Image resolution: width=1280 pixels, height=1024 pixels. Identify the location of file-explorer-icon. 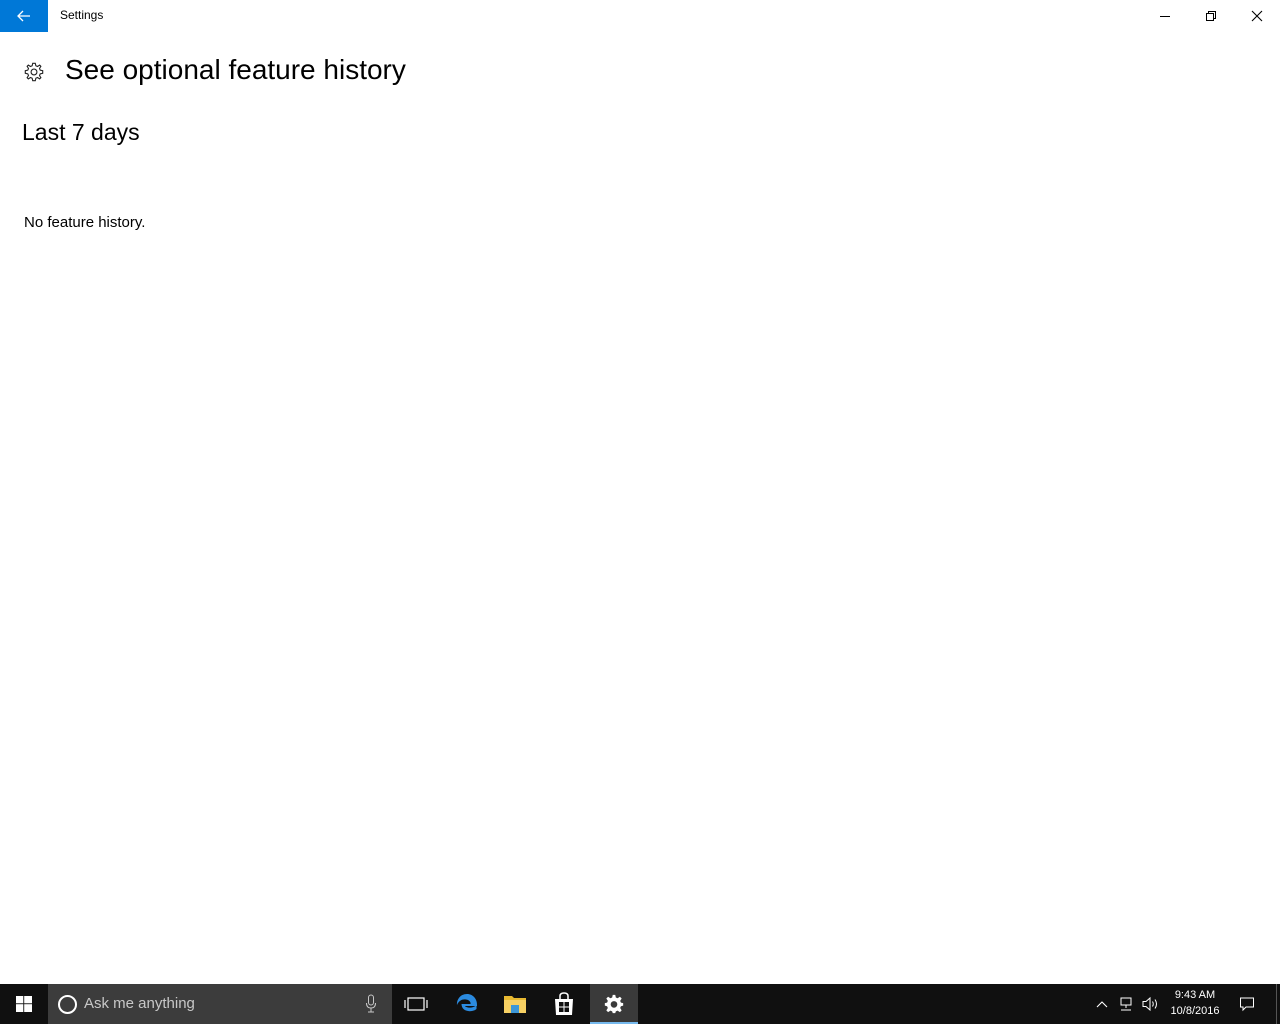
(515, 1004).